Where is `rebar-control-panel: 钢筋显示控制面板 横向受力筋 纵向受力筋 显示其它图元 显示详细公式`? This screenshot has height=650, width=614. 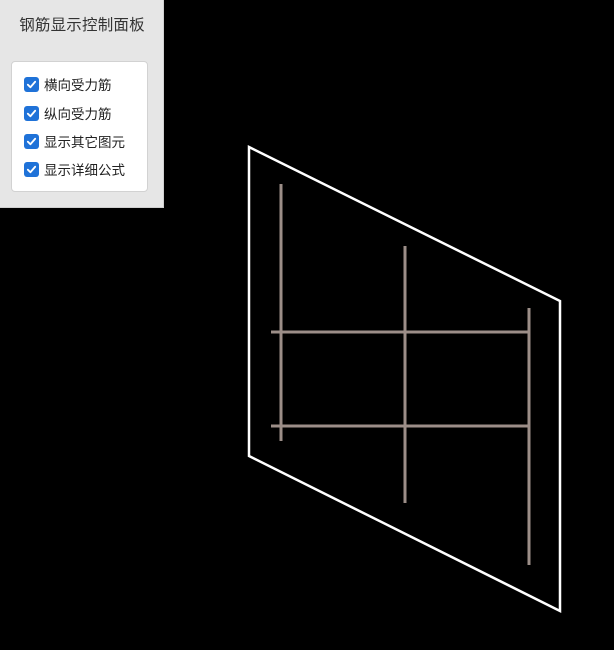
rebar-control-panel: 钢筋显示控制面板 横向受力筋 纵向受力筋 显示其它图元 显示详细公式 is located at coordinates (82, 104).